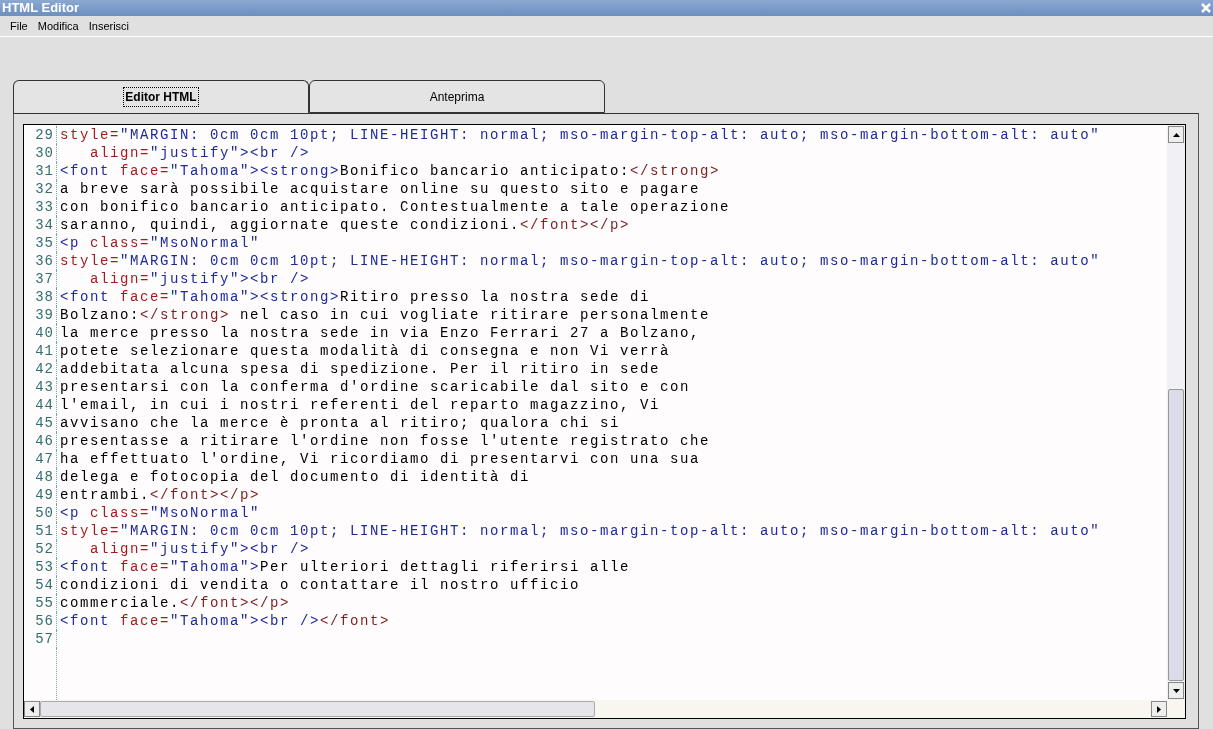 Image resolution: width=1213 pixels, height=729 pixels. I want to click on line-number: 56, so click(40, 621).